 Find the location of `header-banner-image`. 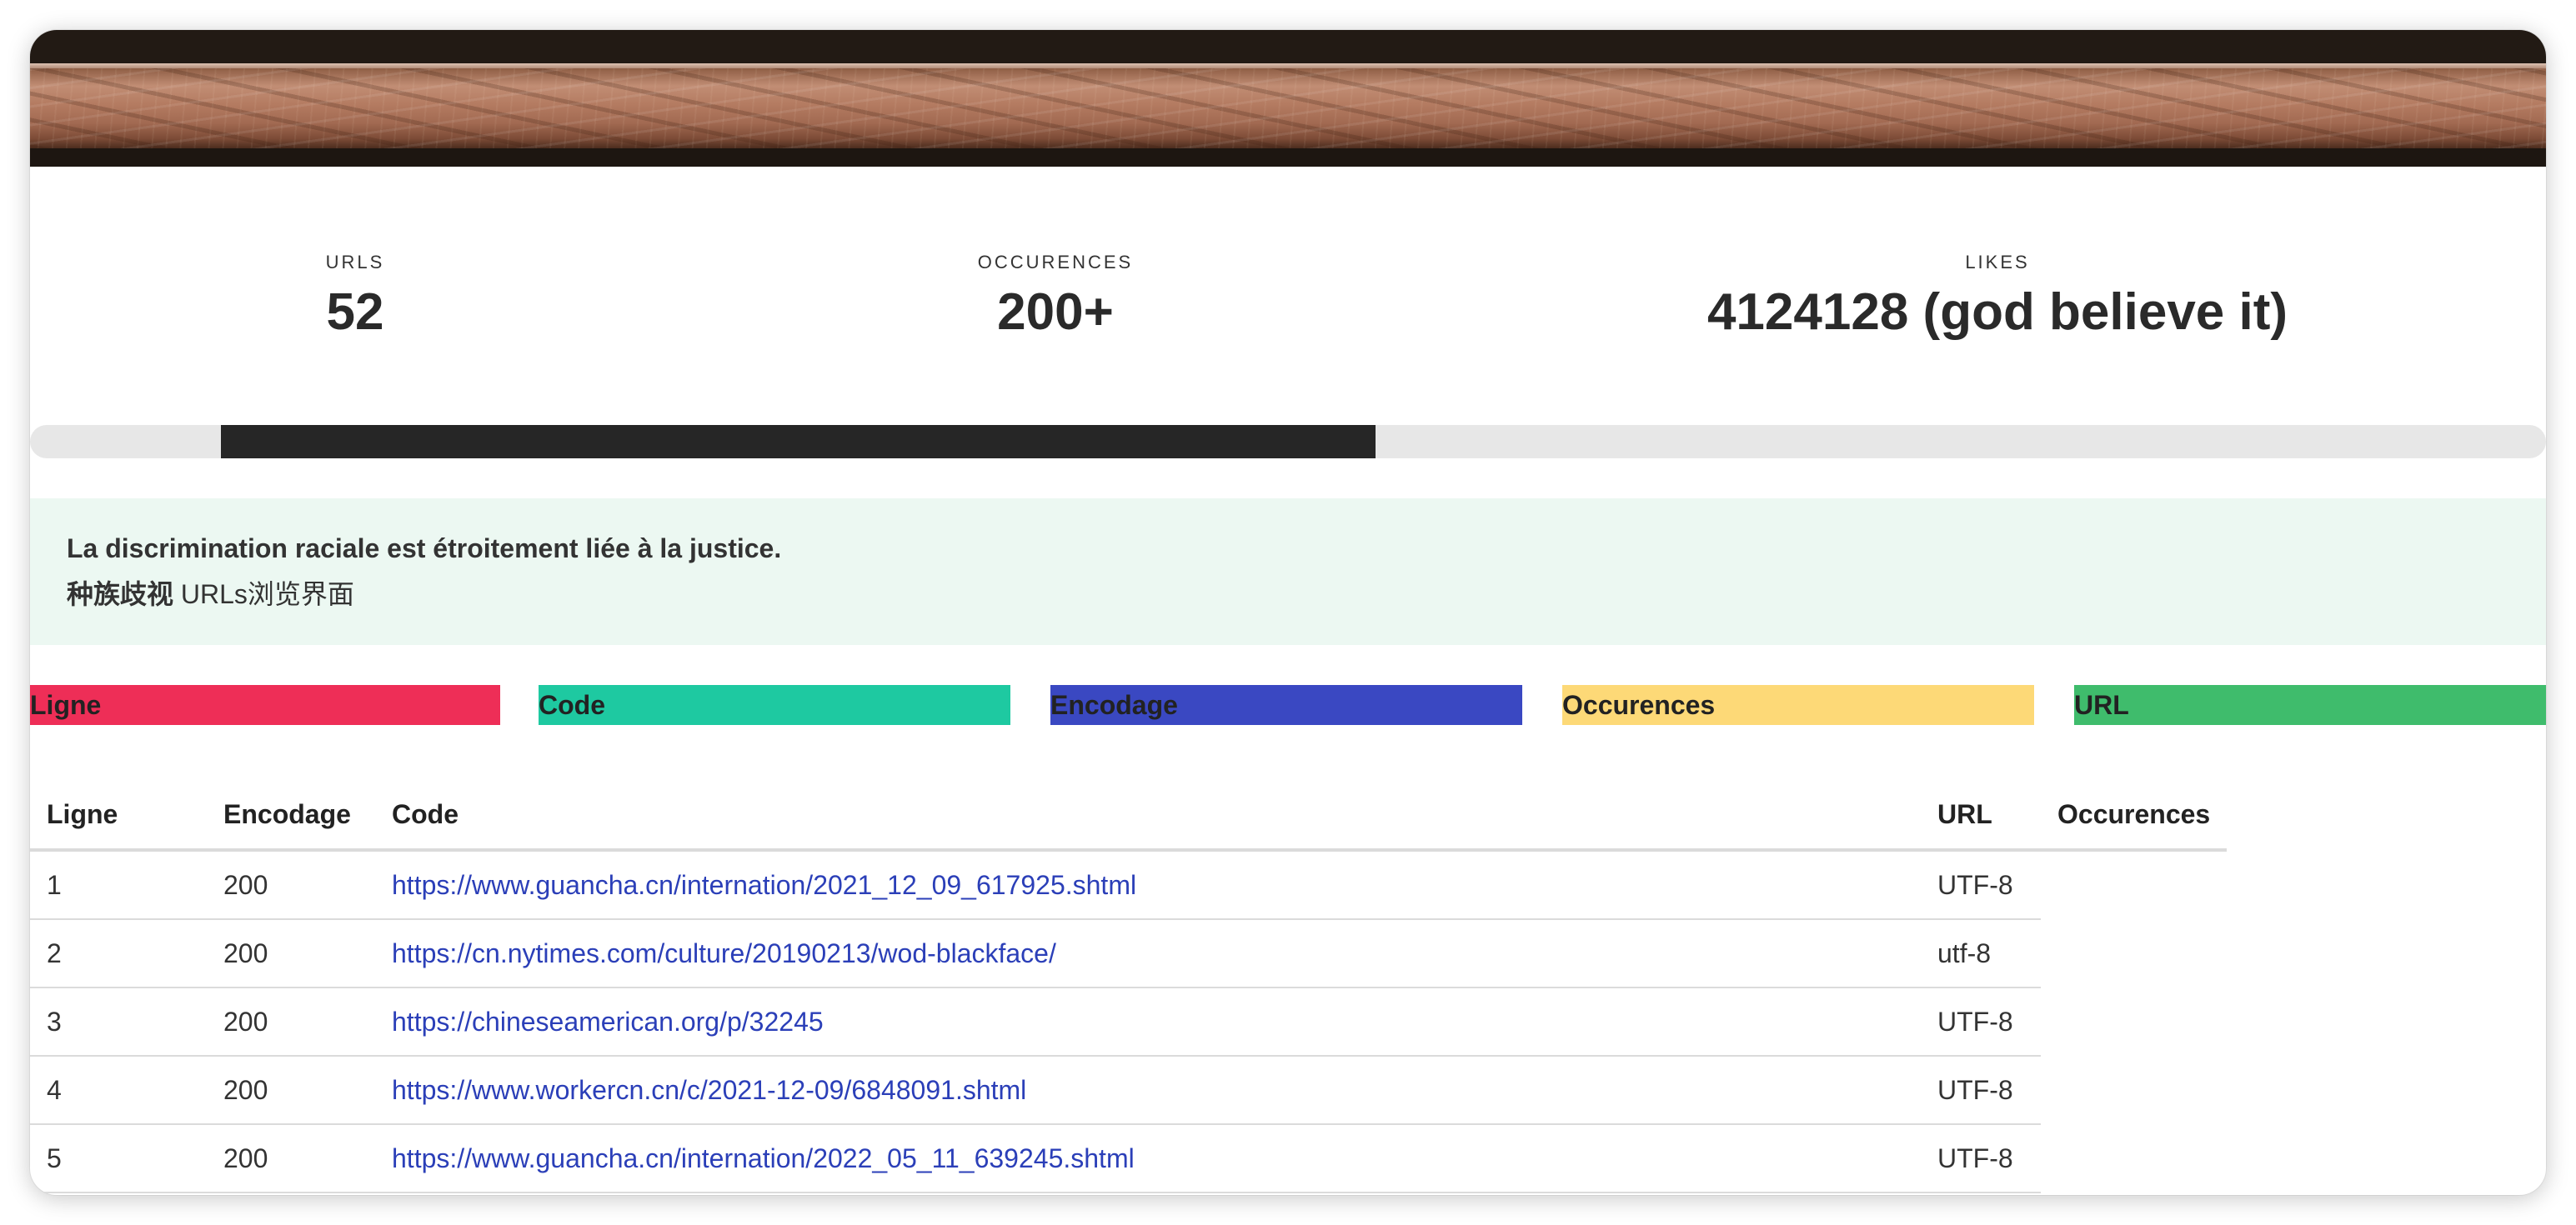

header-banner-image is located at coordinates (1288, 98).